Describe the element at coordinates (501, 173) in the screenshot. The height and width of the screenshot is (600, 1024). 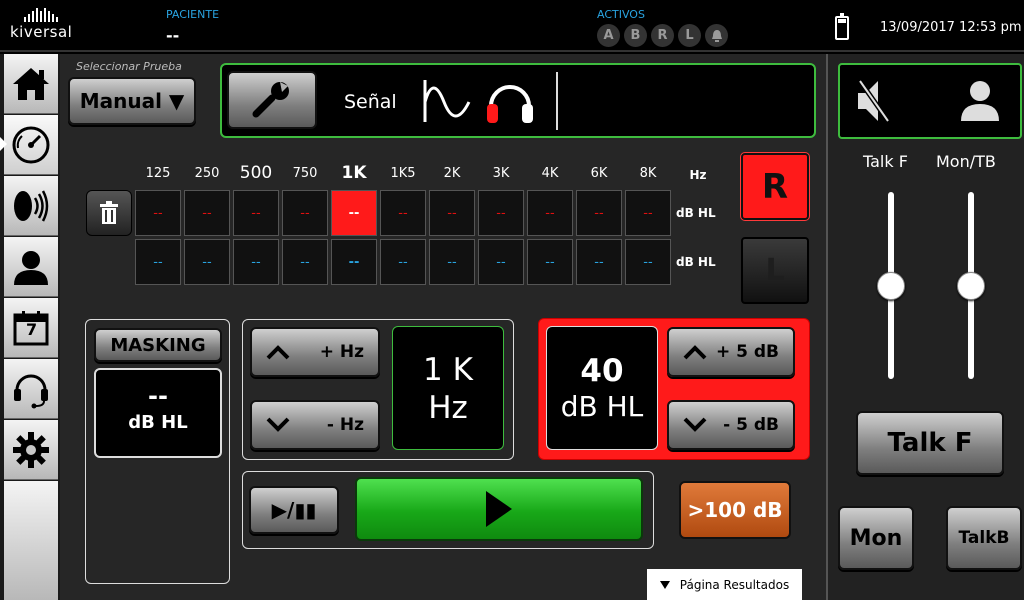
I see `freq-label-3k: 3K` at that location.